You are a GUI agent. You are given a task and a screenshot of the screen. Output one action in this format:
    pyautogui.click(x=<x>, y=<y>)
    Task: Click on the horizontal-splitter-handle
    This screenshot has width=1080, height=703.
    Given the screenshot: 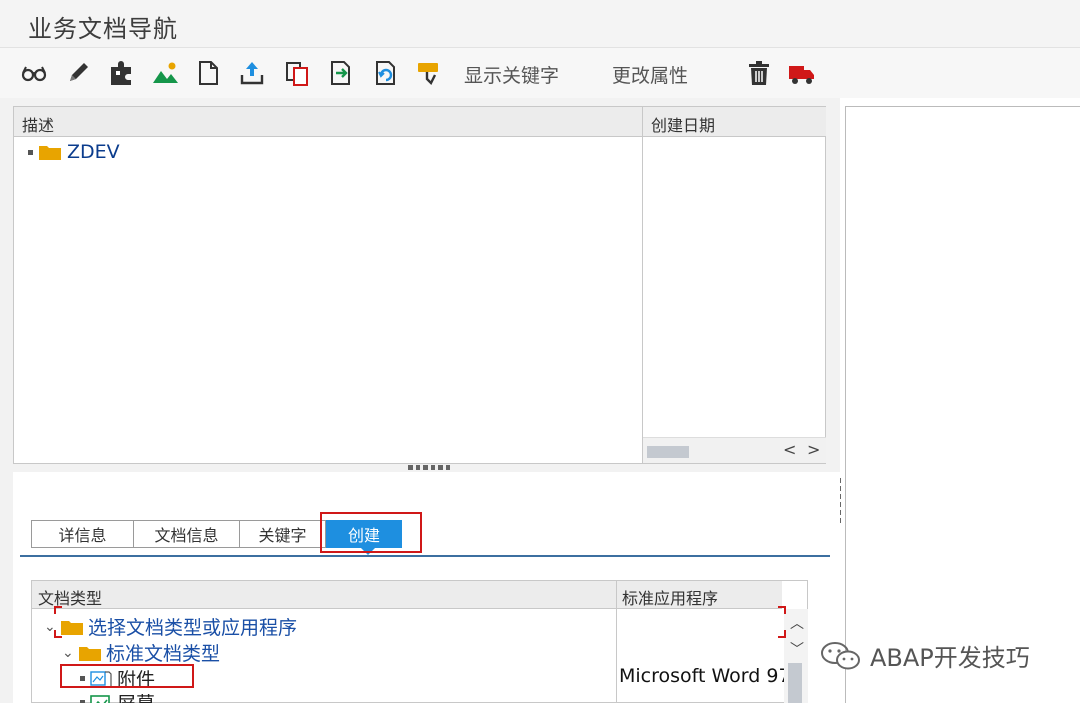 What is the action you would take?
    pyautogui.click(x=429, y=468)
    